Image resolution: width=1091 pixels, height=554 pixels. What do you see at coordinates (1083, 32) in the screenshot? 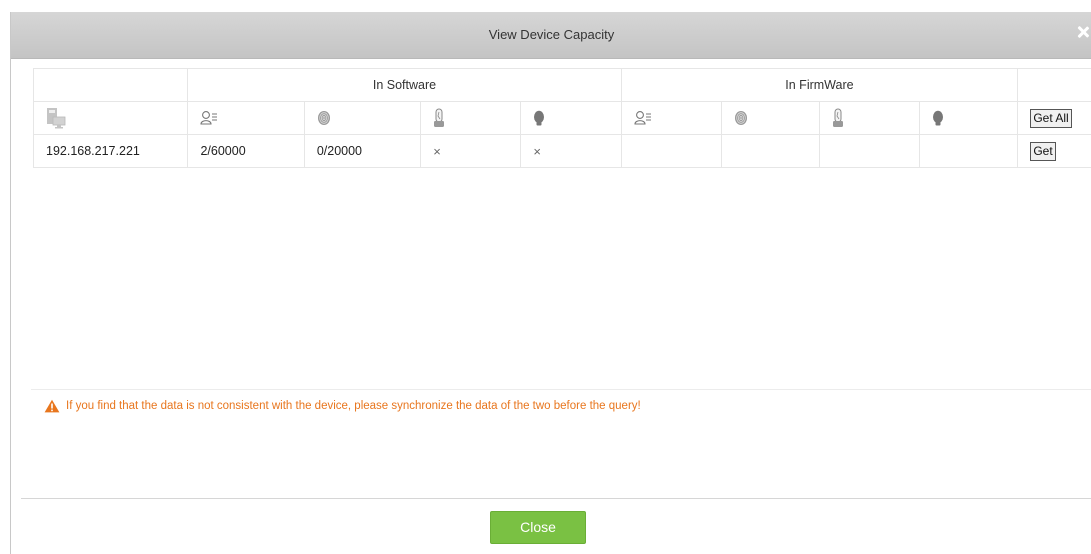
I see `close-icon` at bounding box center [1083, 32].